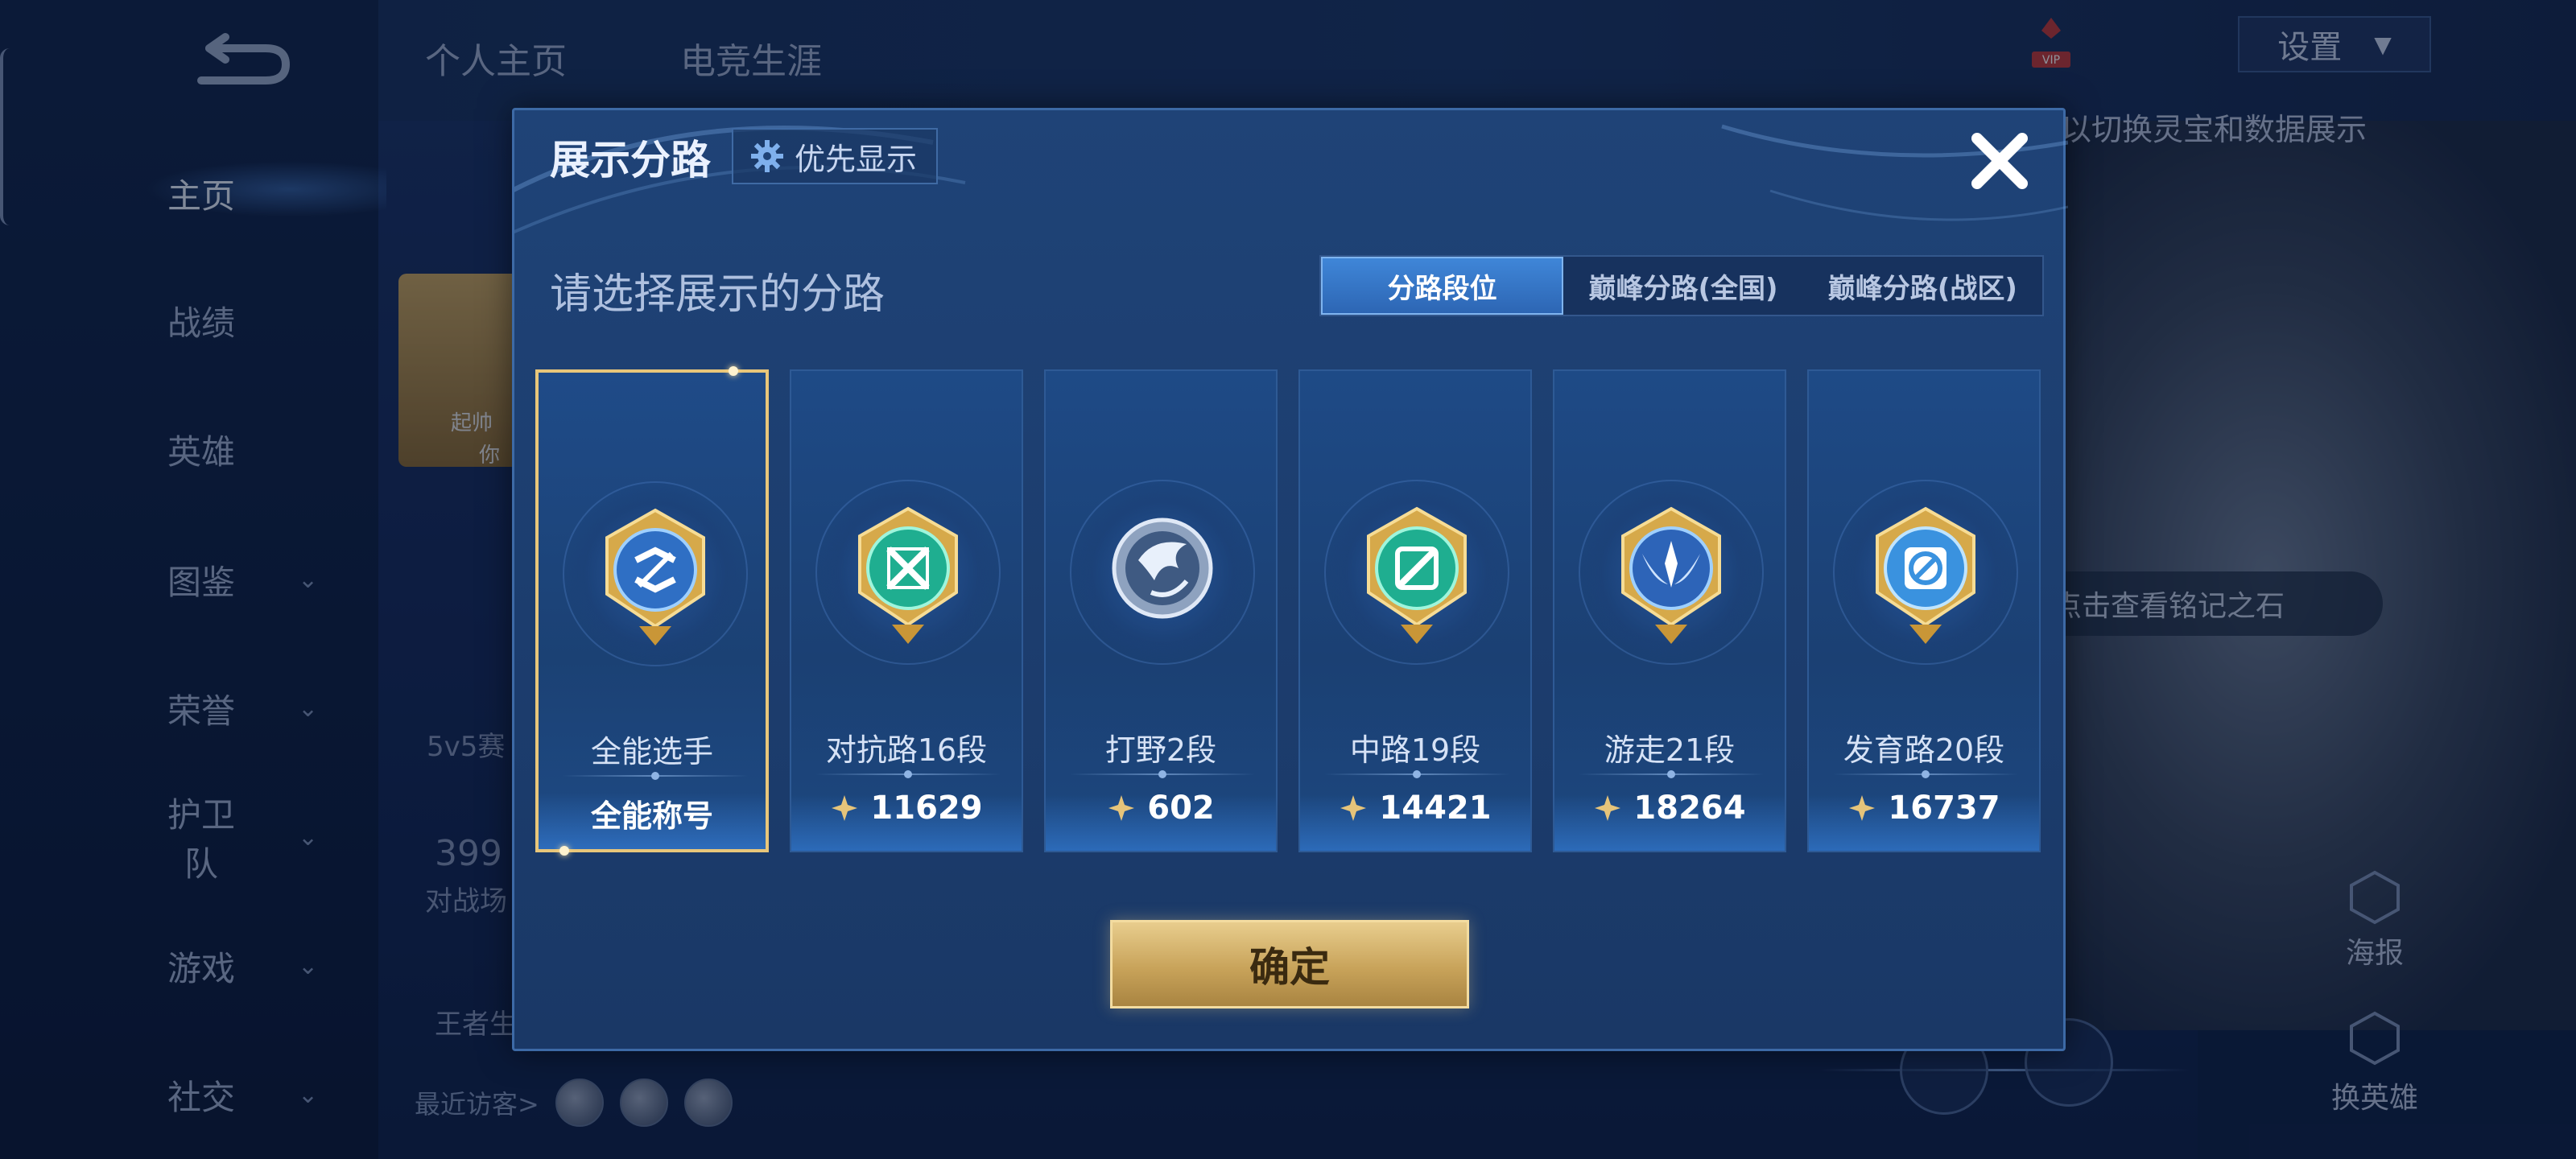 Image resolution: width=2576 pixels, height=1159 pixels. I want to click on lane-card-clash: 对抗路16段 11629, so click(906, 610).